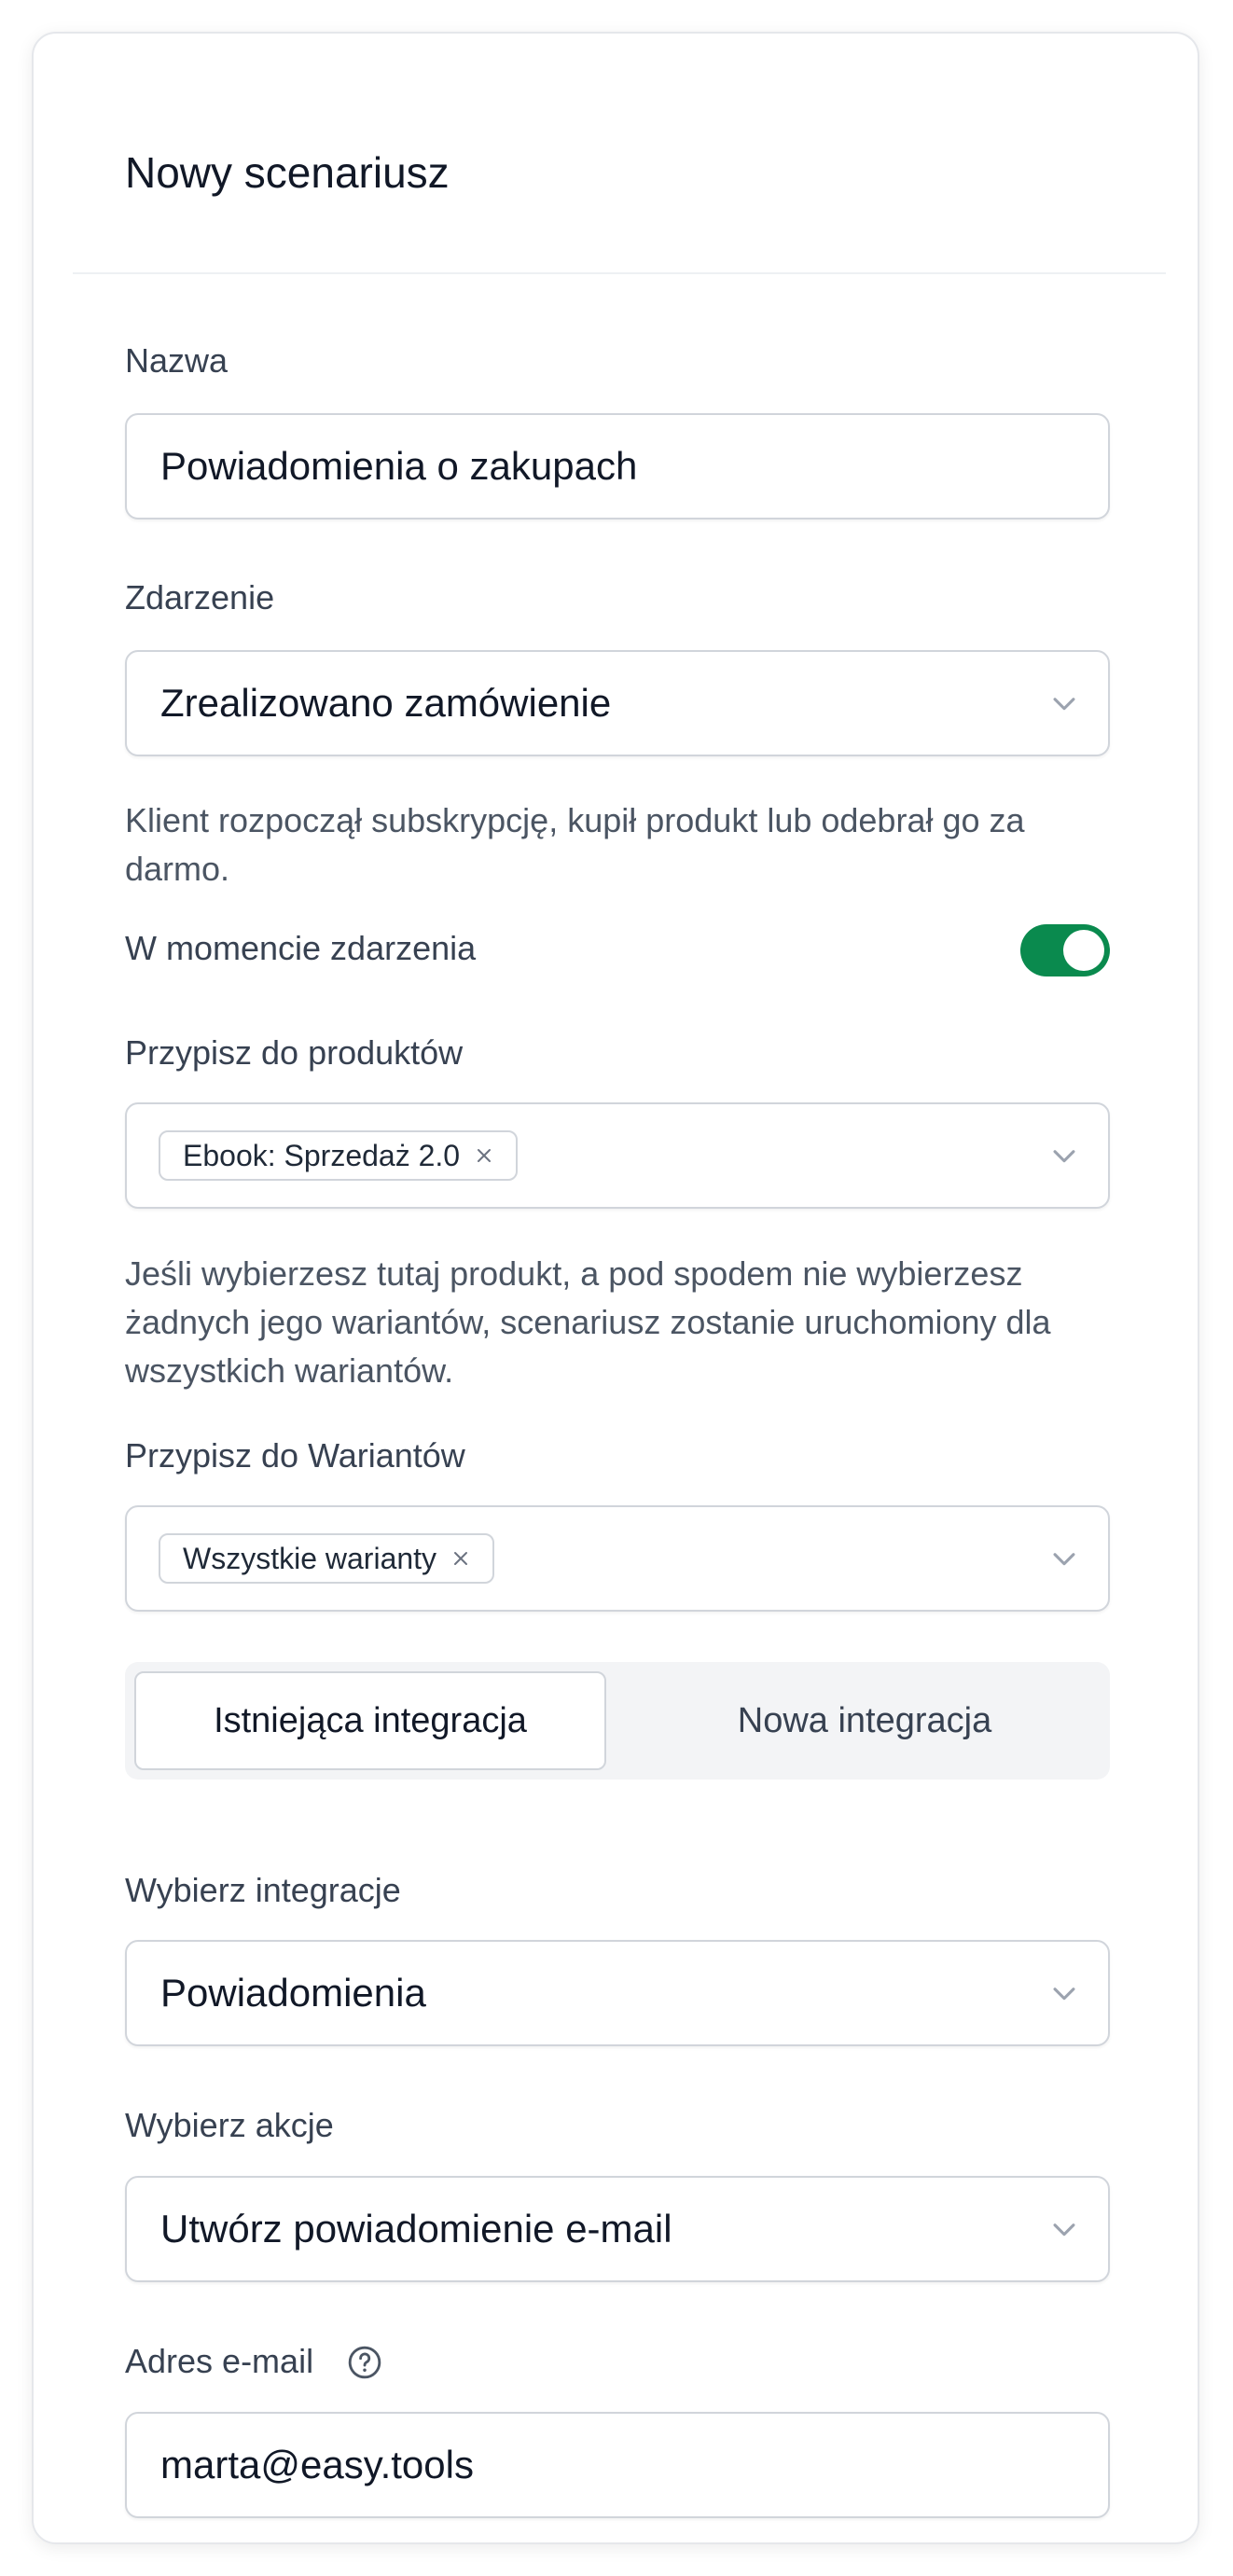 This screenshot has width=1233, height=2576. I want to click on page-title: Nowy scenariusz, so click(288, 172).